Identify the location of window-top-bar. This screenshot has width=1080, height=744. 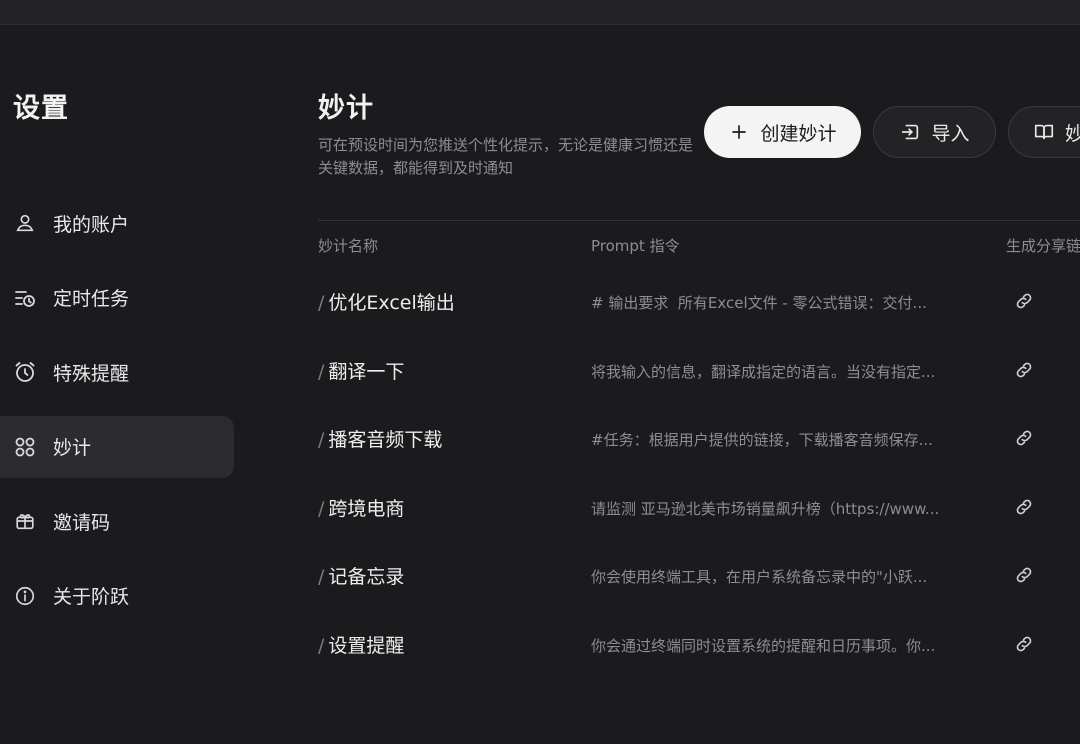
(540, 12).